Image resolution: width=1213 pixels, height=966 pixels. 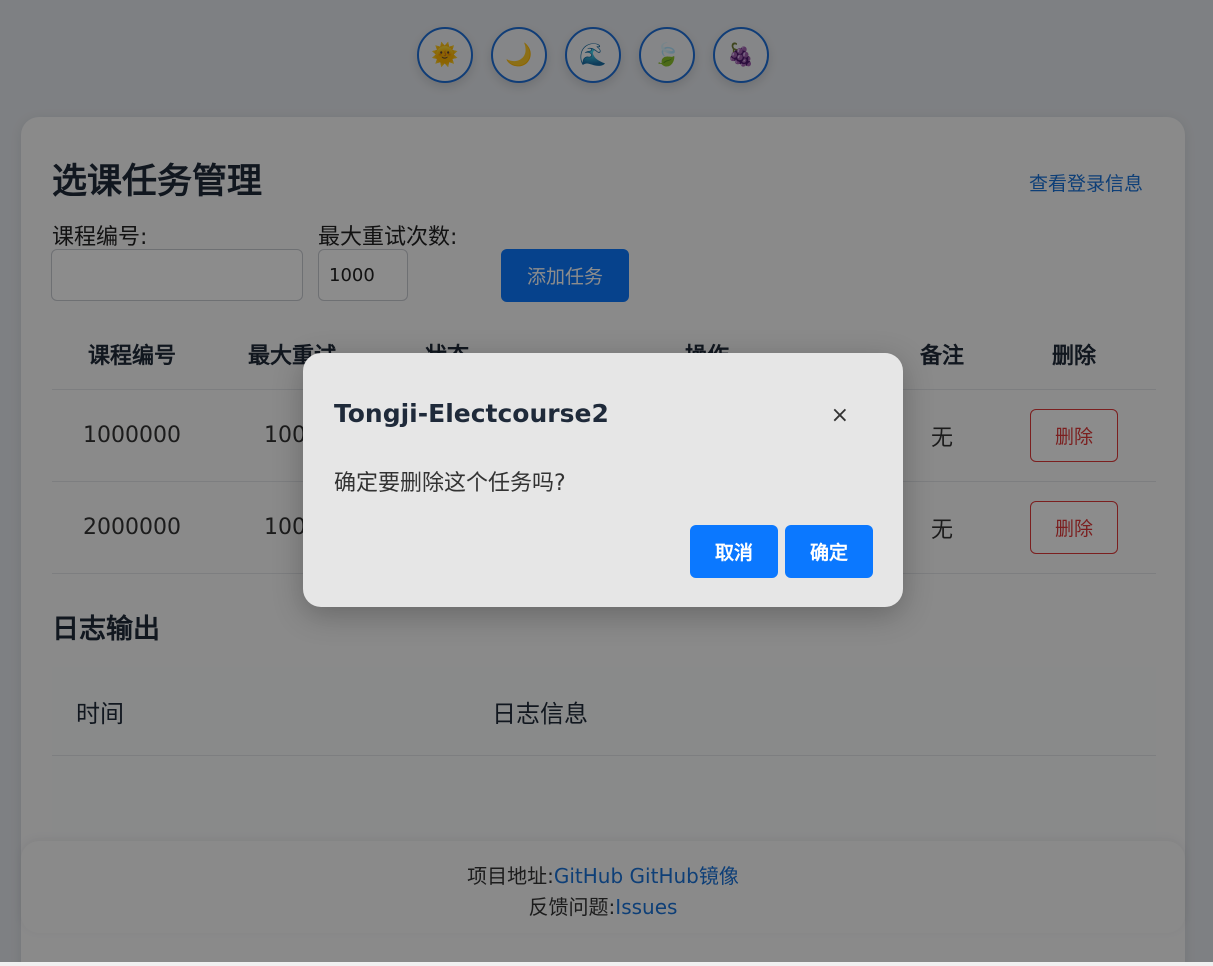 I want to click on cancel-button: 取消, so click(x=734, y=551).